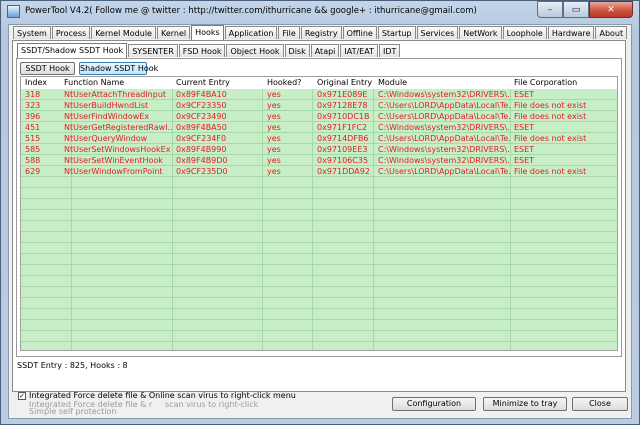 This screenshot has width=640, height=425. I want to click on subtab-fsd-hook: FSD Hook, so click(202, 50).